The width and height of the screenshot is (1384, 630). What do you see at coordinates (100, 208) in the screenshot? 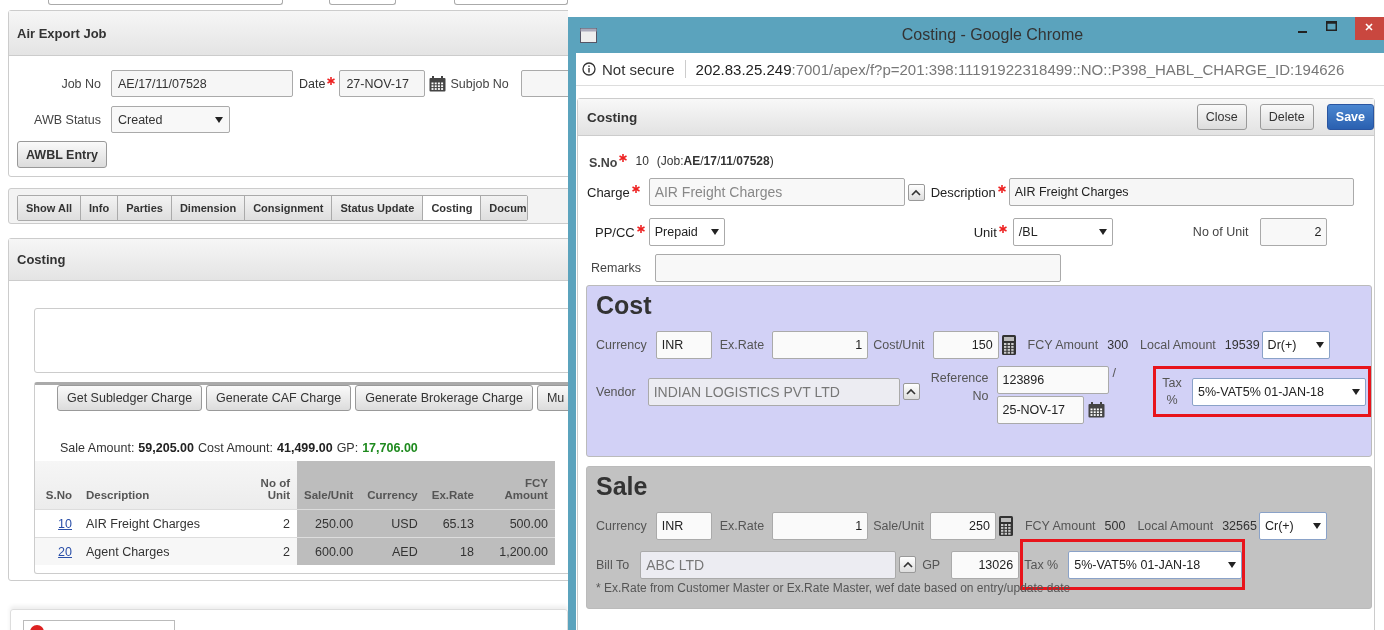
I see `tab: Info` at bounding box center [100, 208].